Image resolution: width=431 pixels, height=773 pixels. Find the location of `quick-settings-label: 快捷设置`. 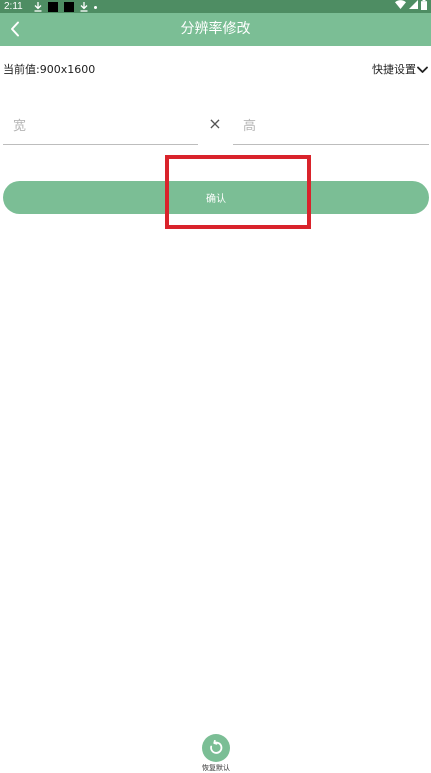

quick-settings-label: 快捷设置 is located at coordinates (394, 69).